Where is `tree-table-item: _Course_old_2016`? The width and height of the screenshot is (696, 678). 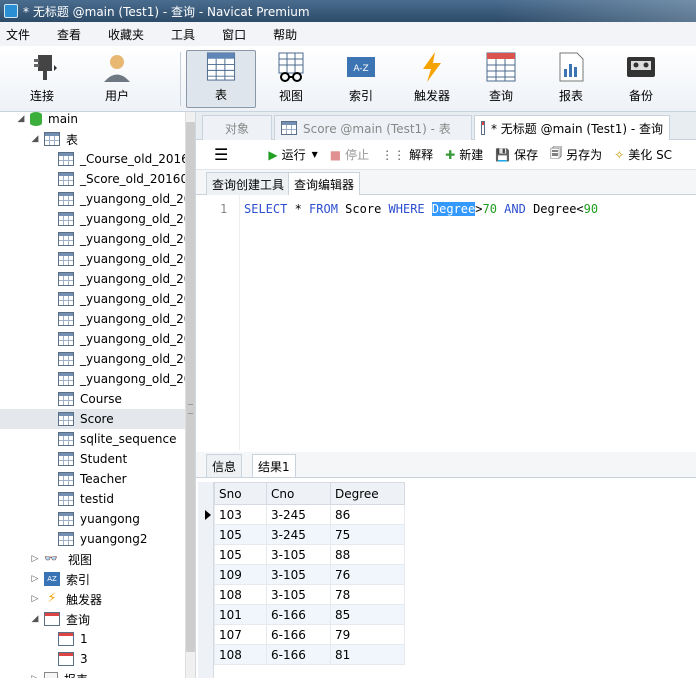
tree-table-item: _Course_old_2016 is located at coordinates (123, 159).